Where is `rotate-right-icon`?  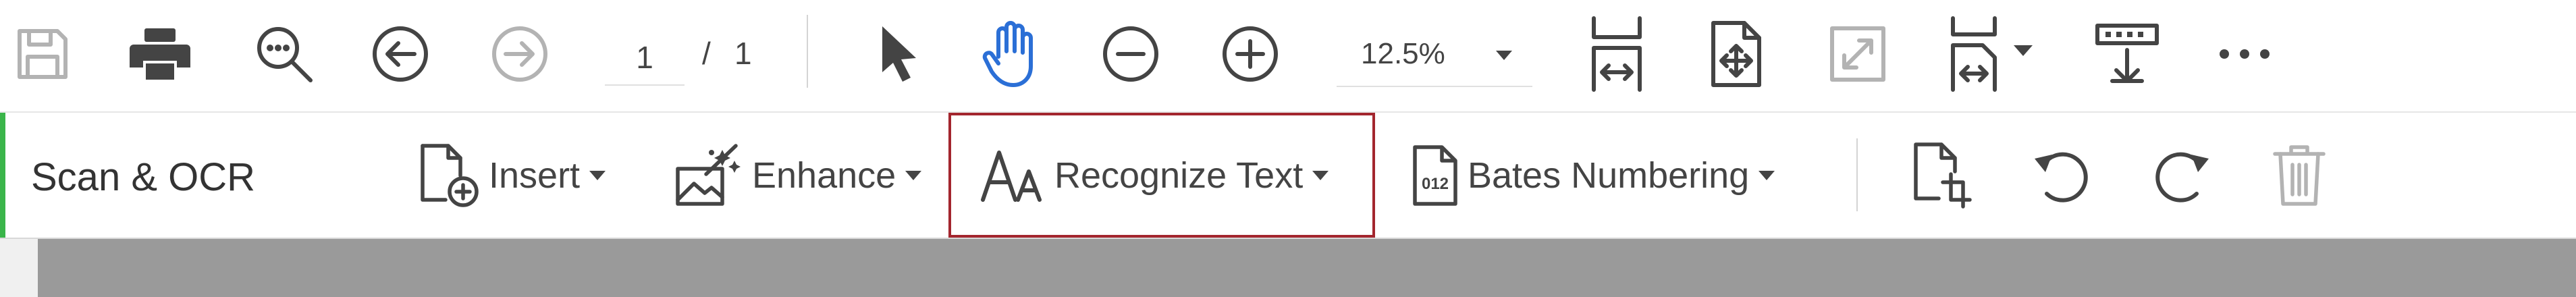 rotate-right-icon is located at coordinates (2182, 177).